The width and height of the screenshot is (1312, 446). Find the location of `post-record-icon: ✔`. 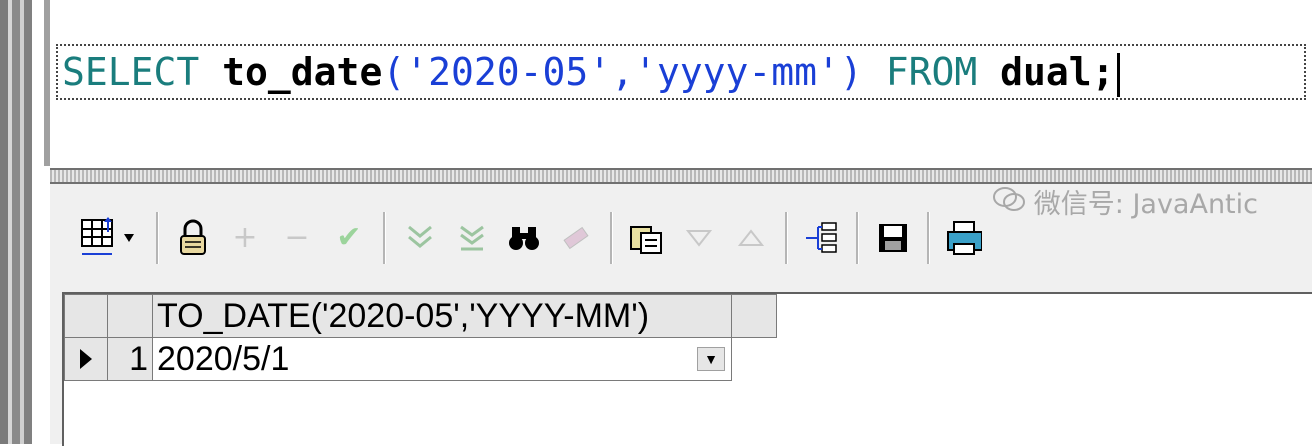

post-record-icon: ✔ is located at coordinates (349, 238).